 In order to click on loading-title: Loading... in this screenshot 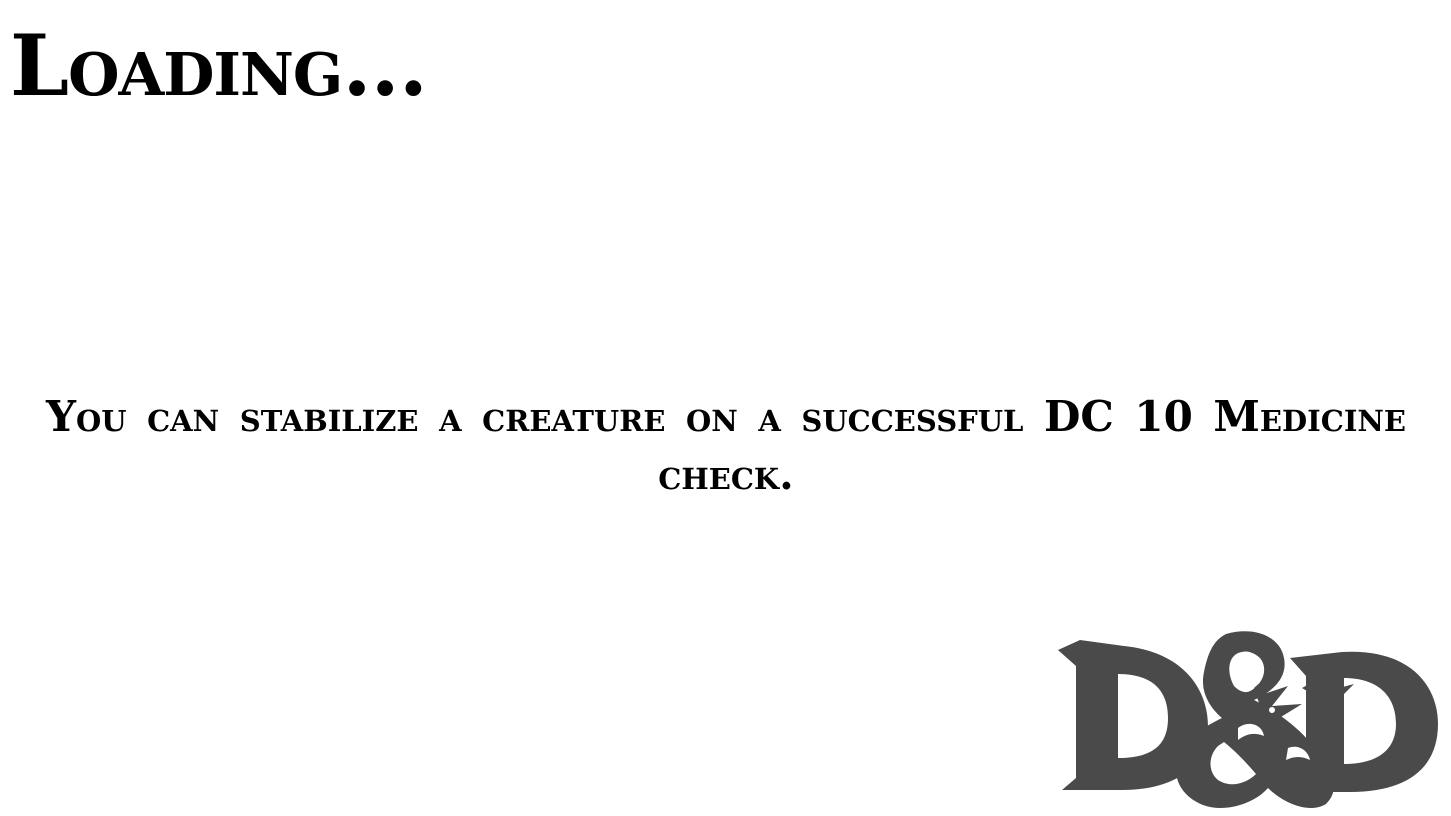, I will do `click(219, 65)`.